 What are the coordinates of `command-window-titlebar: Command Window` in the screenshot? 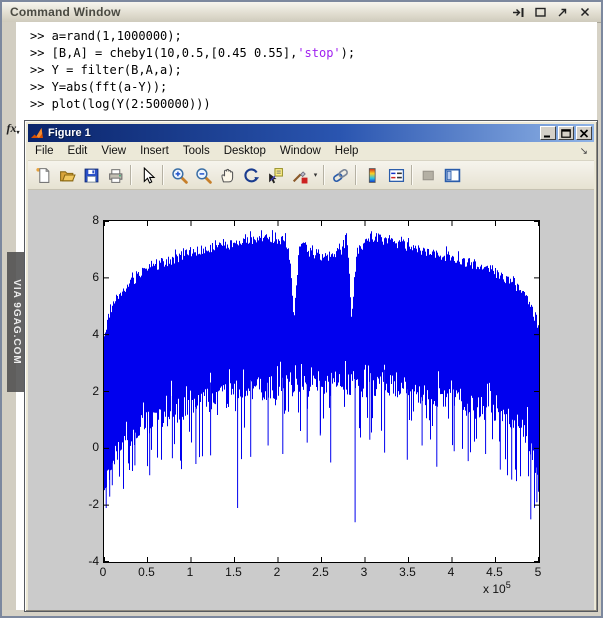 It's located at (301, 12).